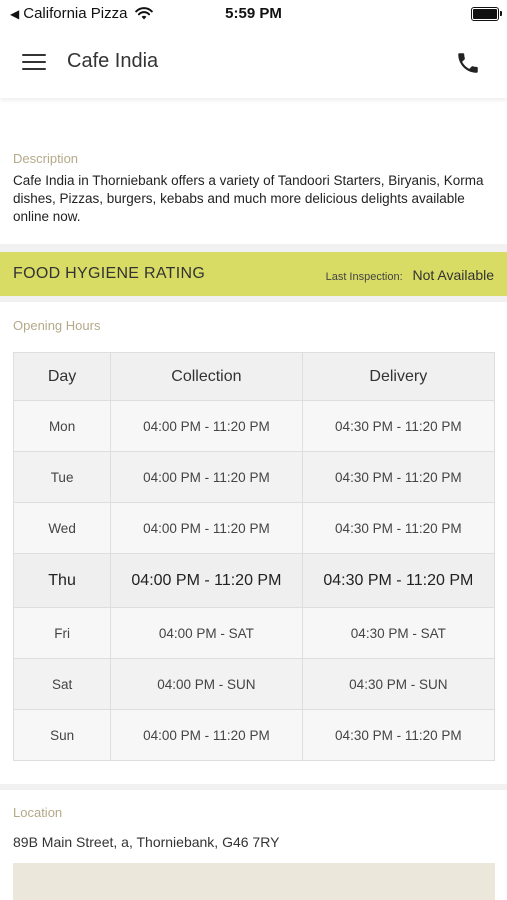 Image resolution: width=507 pixels, height=900 pixels. What do you see at coordinates (62, 580) in the screenshot?
I see `day-cell: Thu` at bounding box center [62, 580].